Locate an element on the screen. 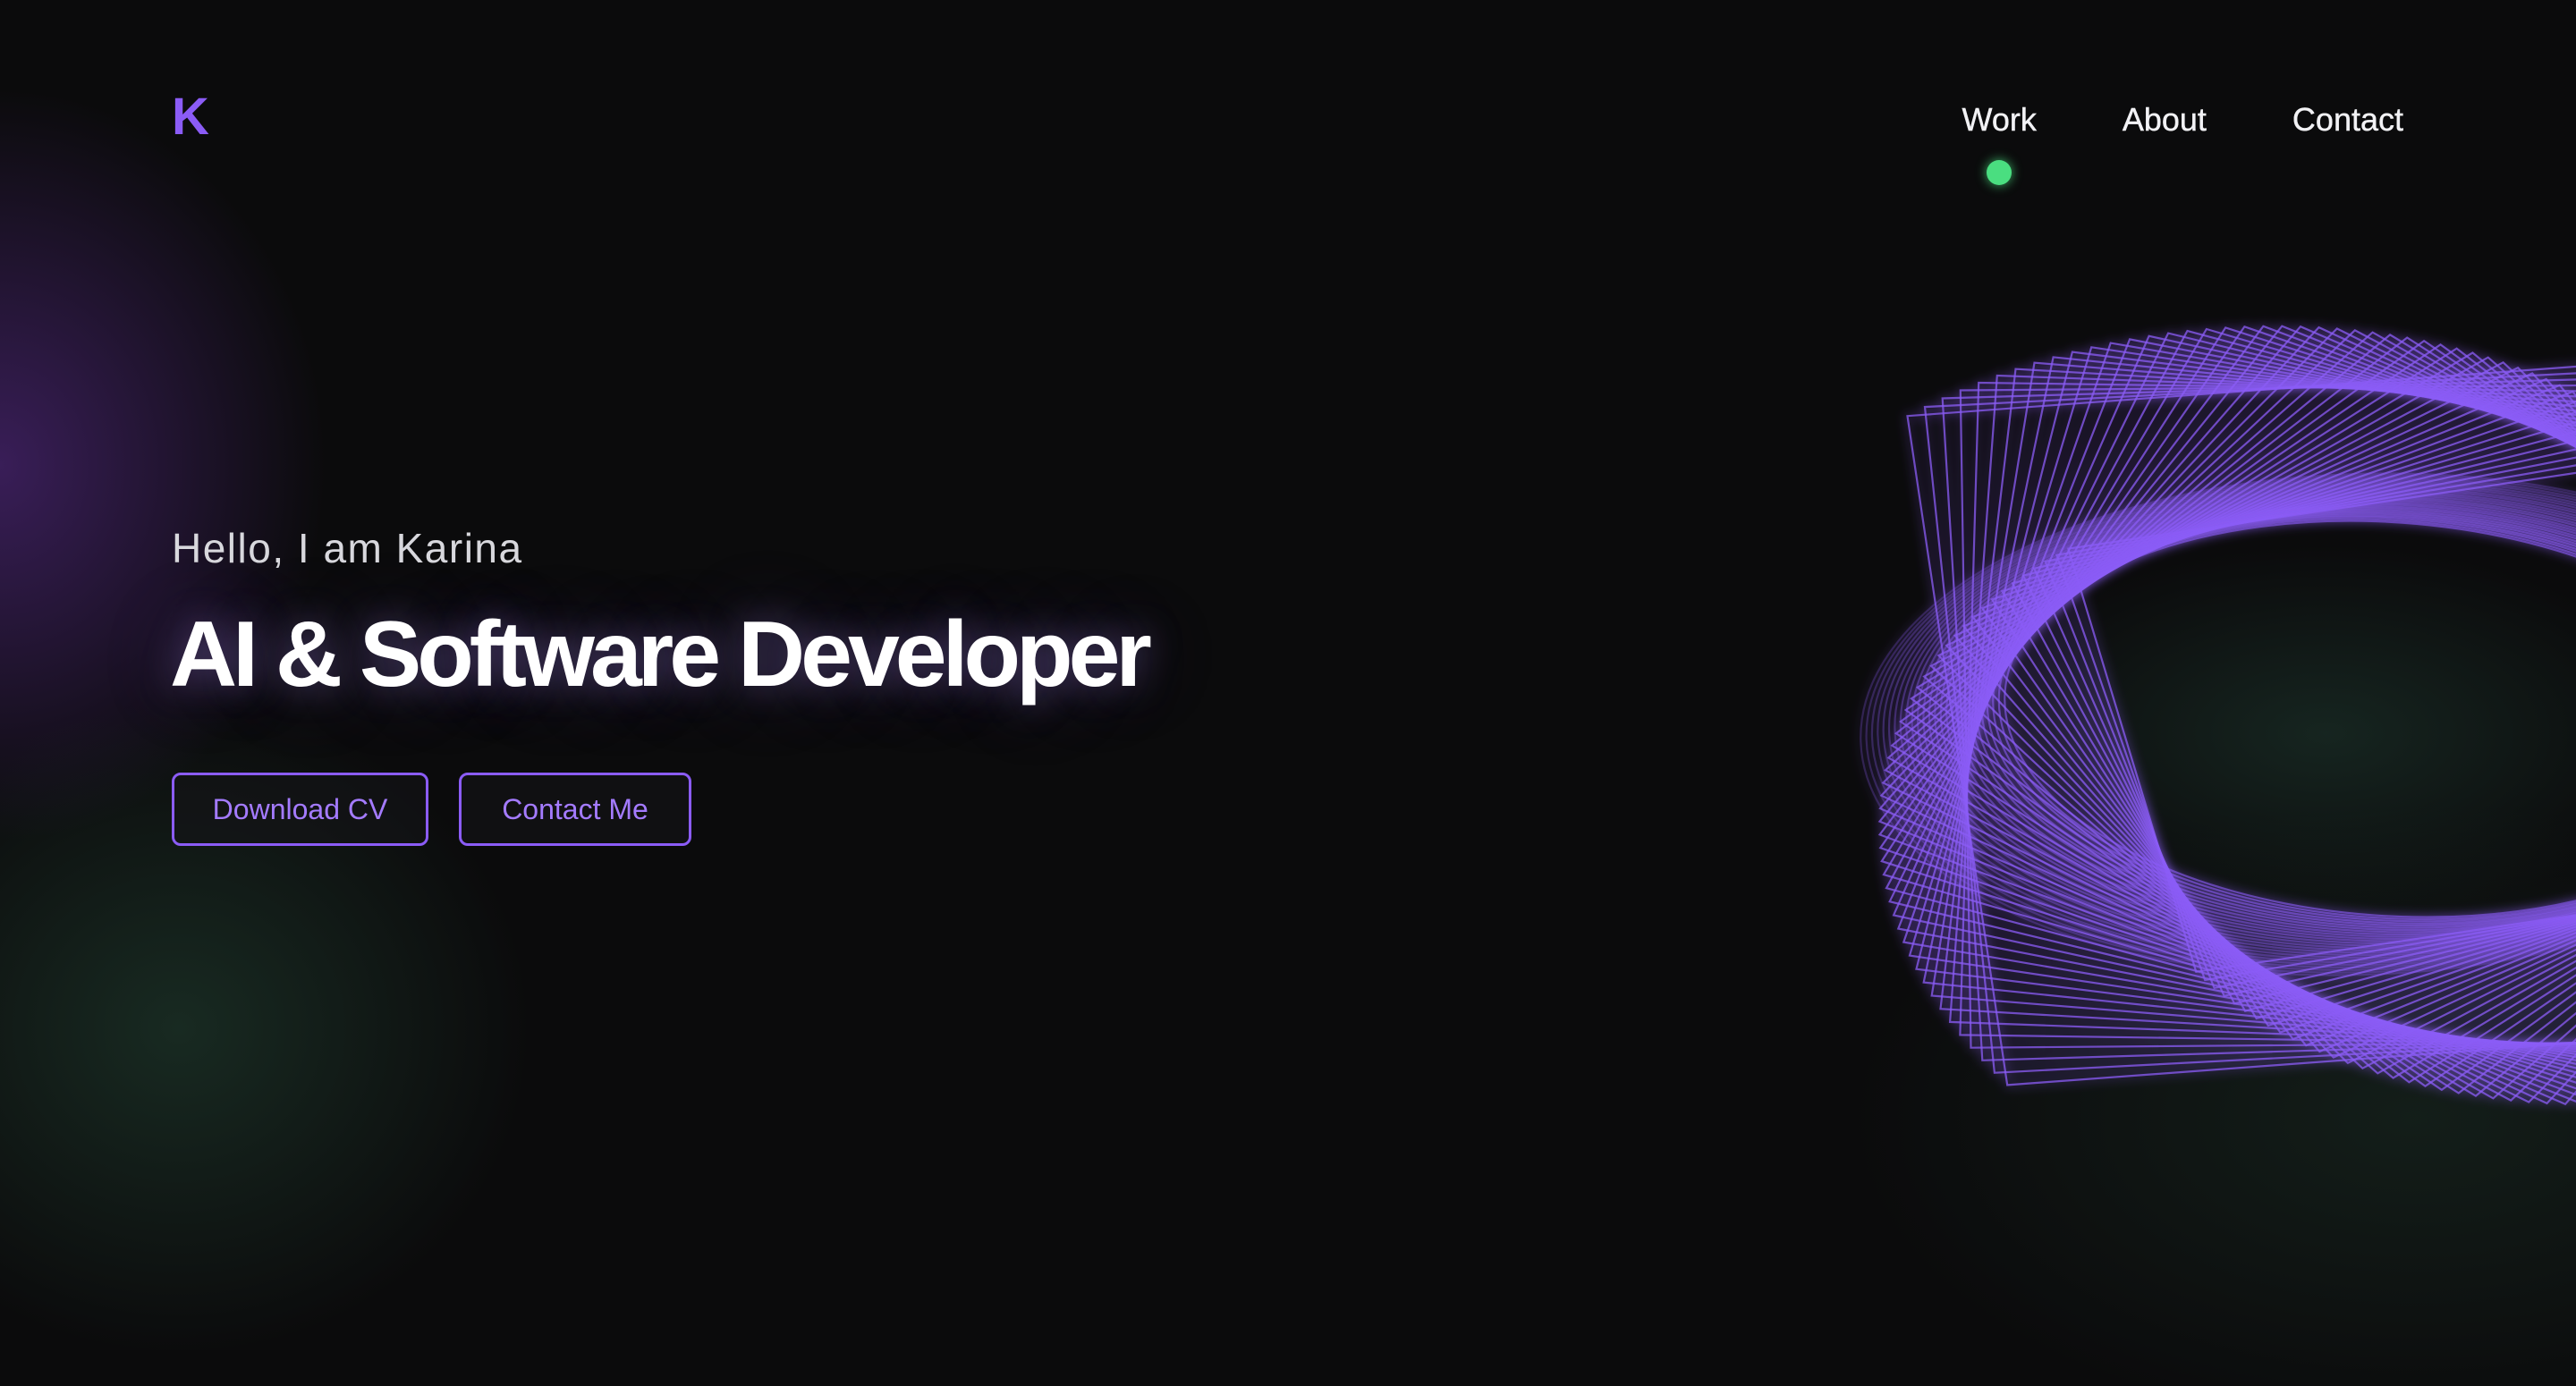 Image resolution: width=2576 pixels, height=1386 pixels. nav-item-work: Work is located at coordinates (1999, 143).